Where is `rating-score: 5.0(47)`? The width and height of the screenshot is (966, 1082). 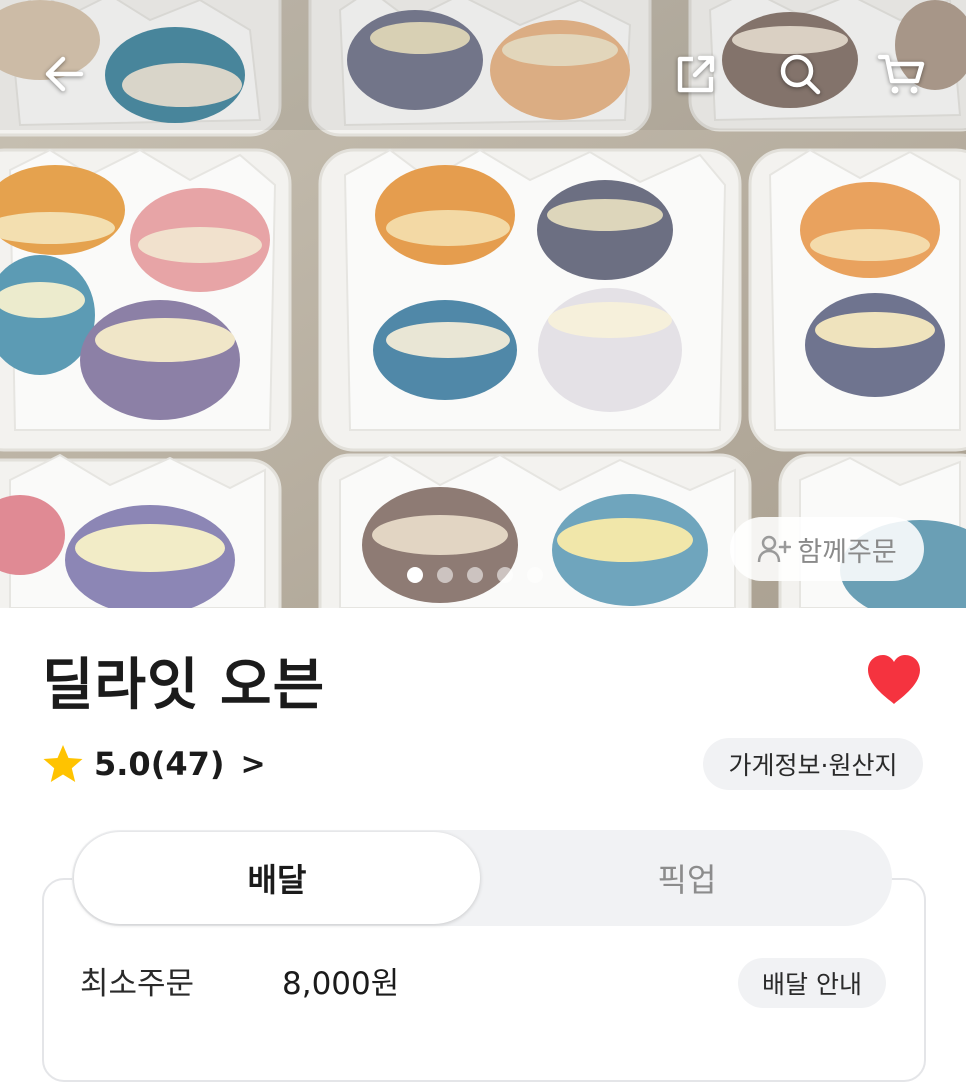 rating-score: 5.0(47) is located at coordinates (159, 764).